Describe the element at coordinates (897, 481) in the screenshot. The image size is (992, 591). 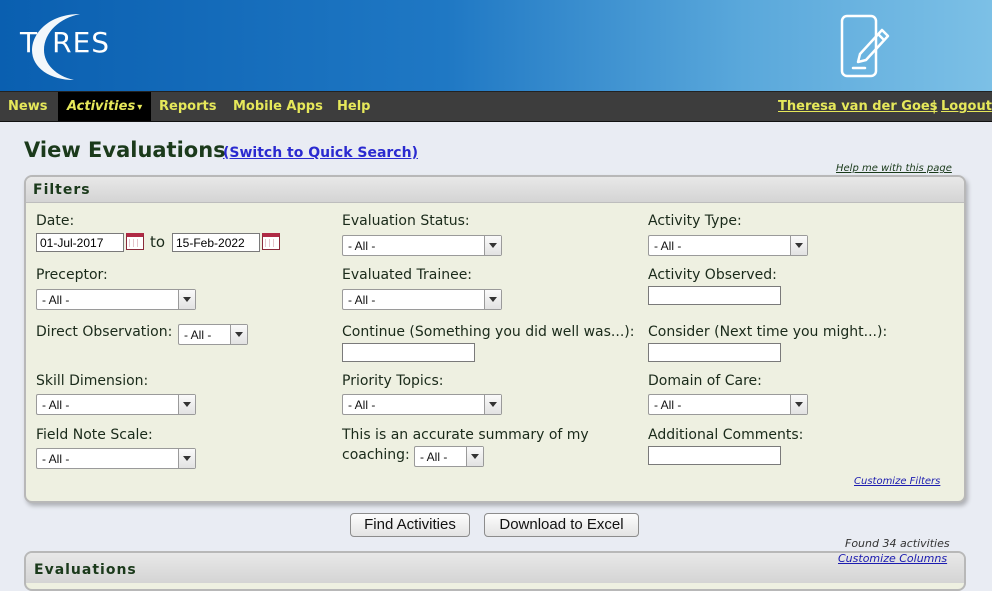
I see `customize-filters-link: Customize Filters` at that location.